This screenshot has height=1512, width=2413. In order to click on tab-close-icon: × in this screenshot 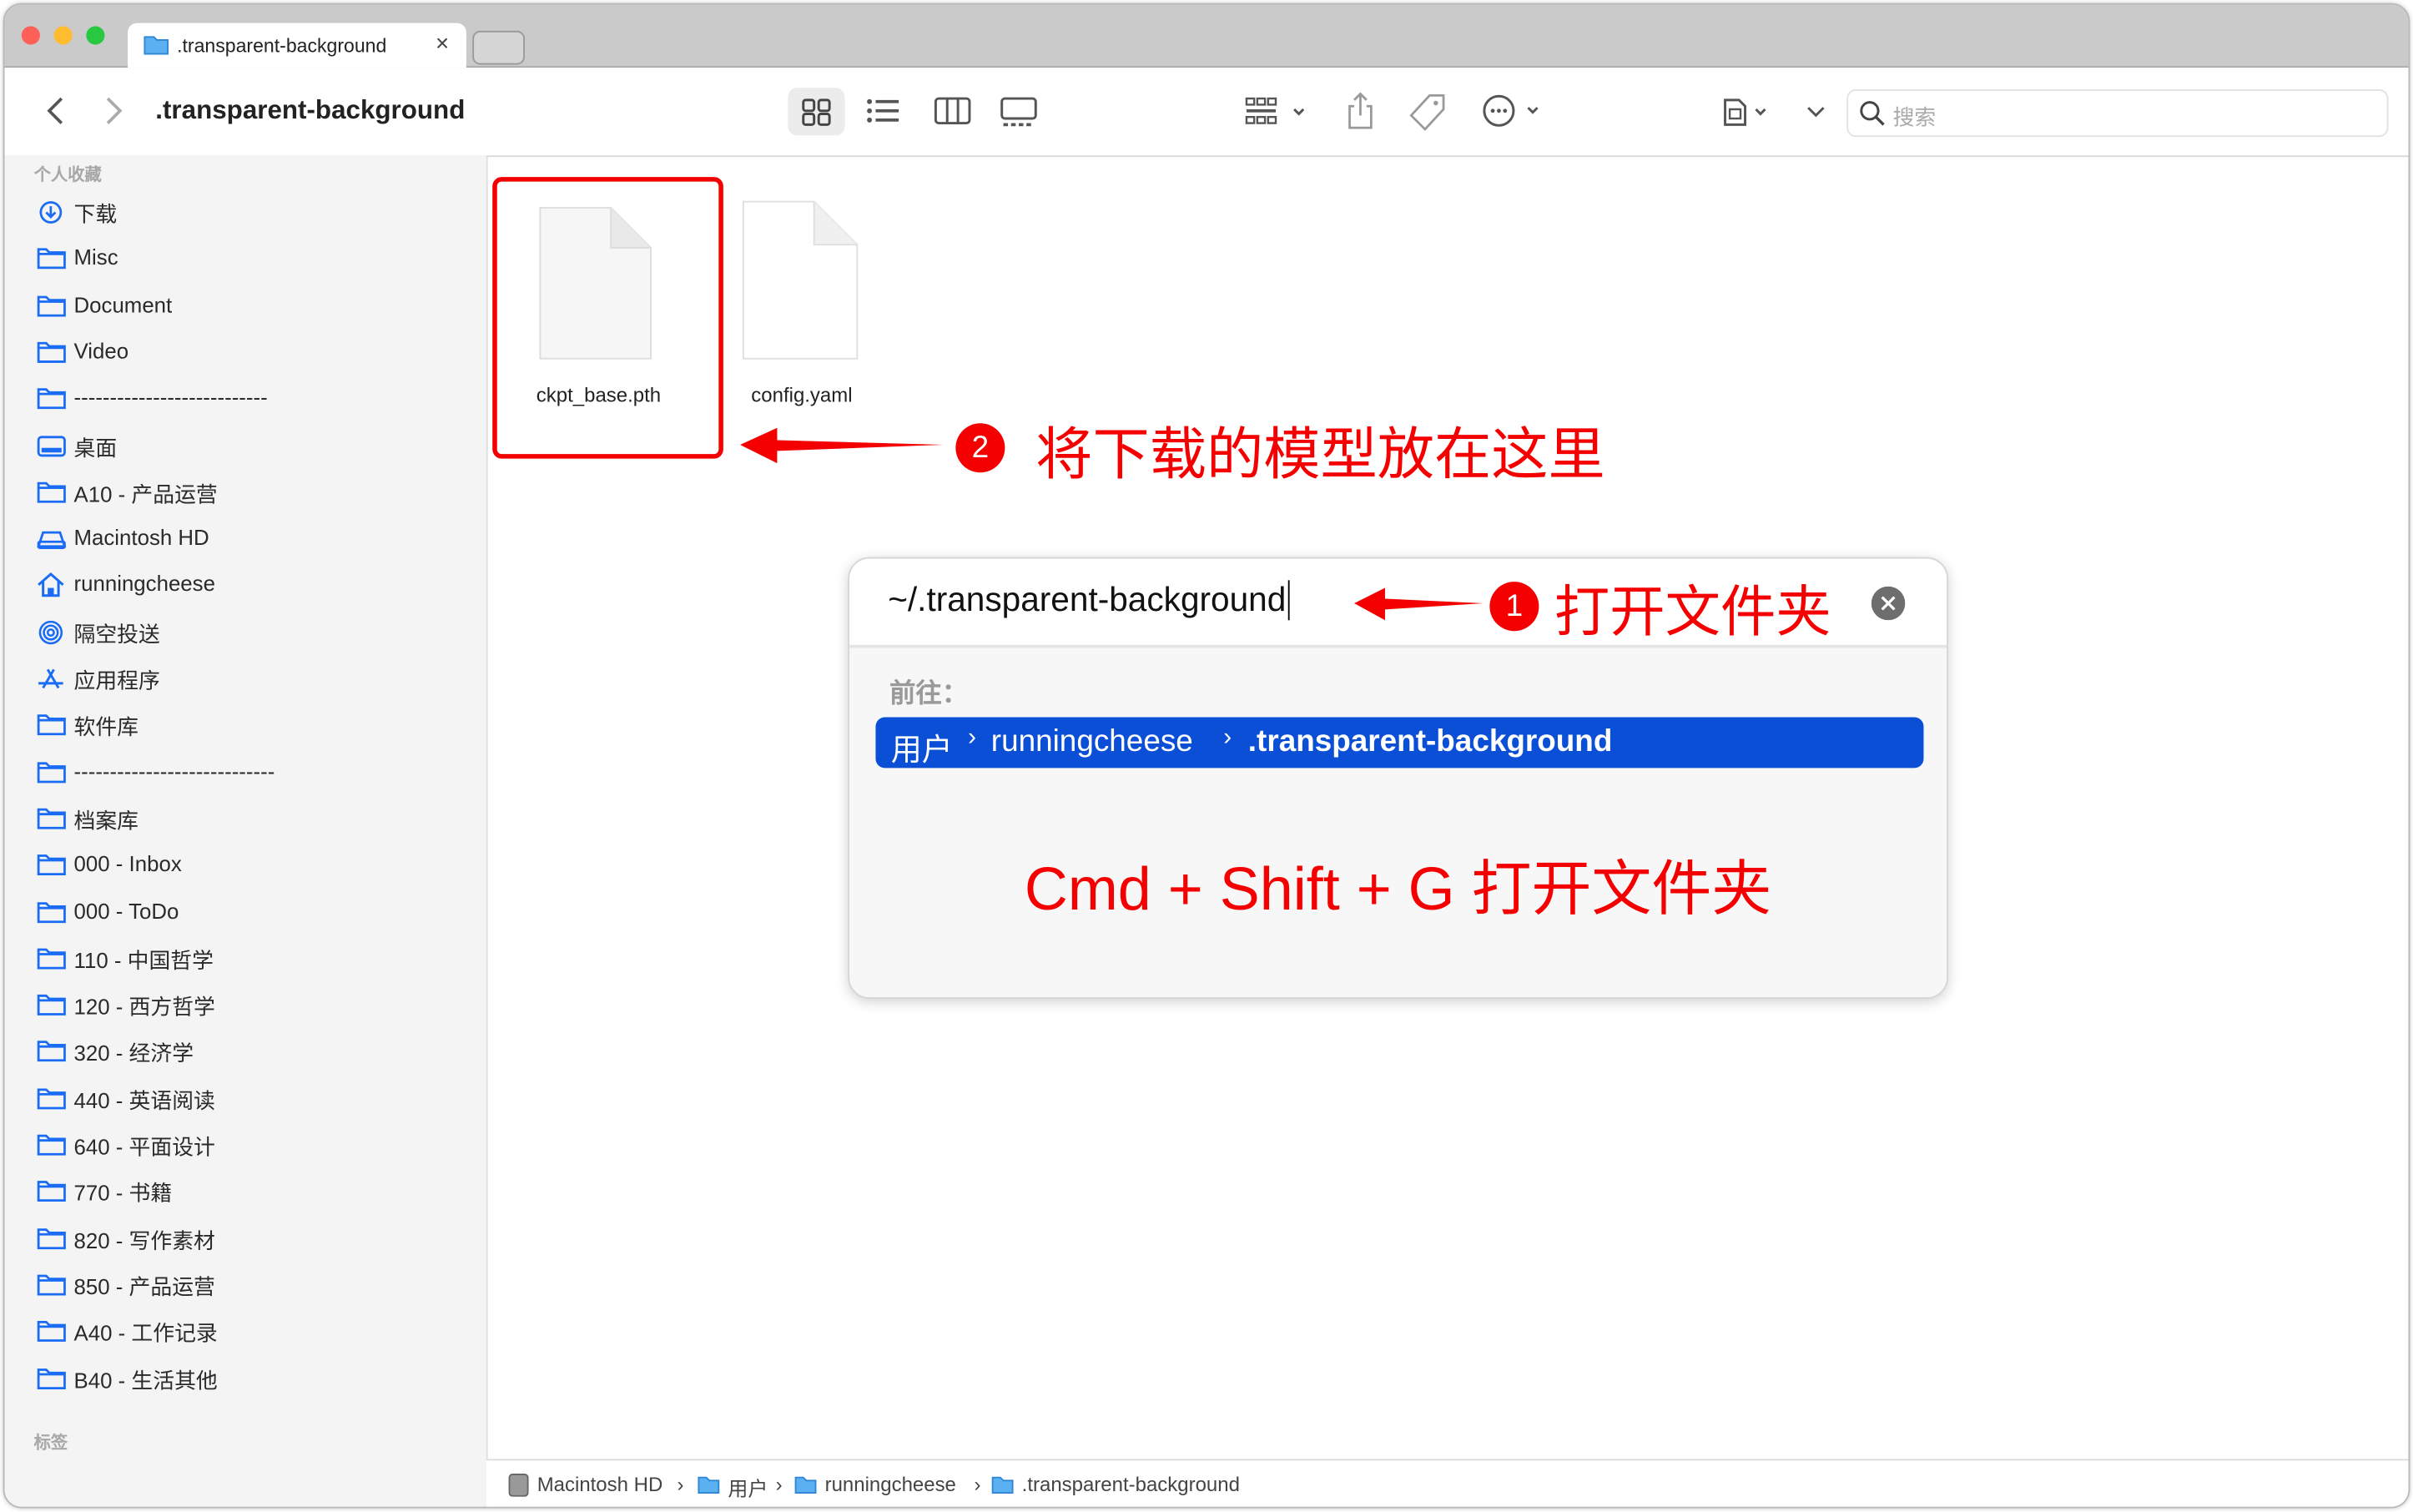, I will do `click(443, 44)`.